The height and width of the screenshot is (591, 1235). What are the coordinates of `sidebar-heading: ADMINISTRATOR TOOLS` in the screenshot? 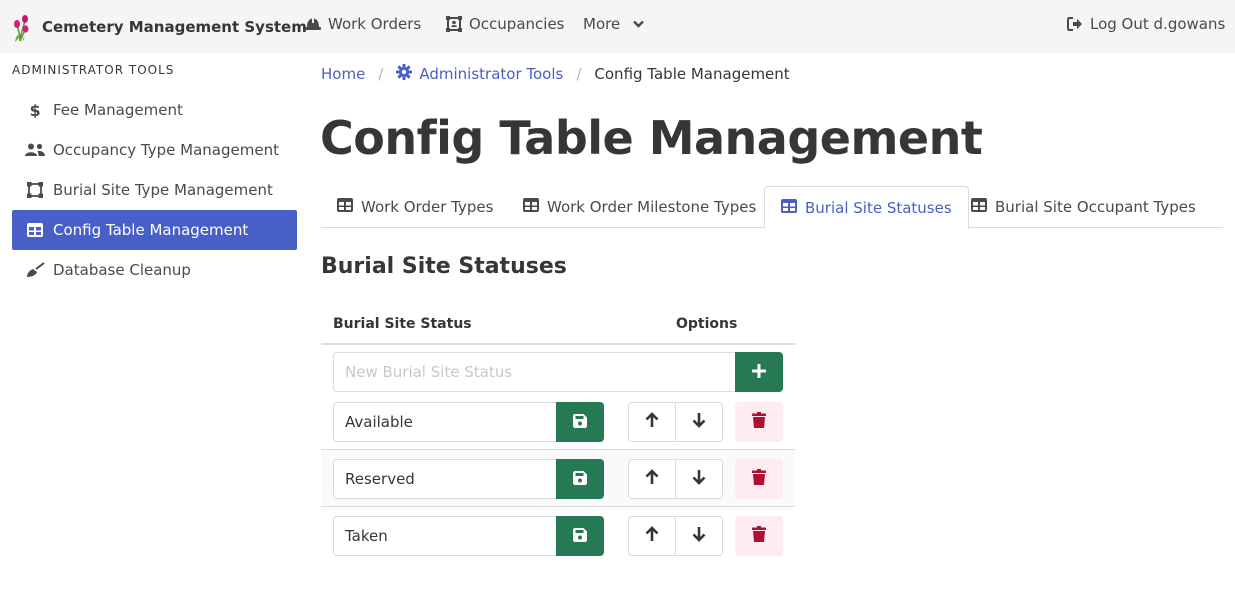 It's located at (93, 70).